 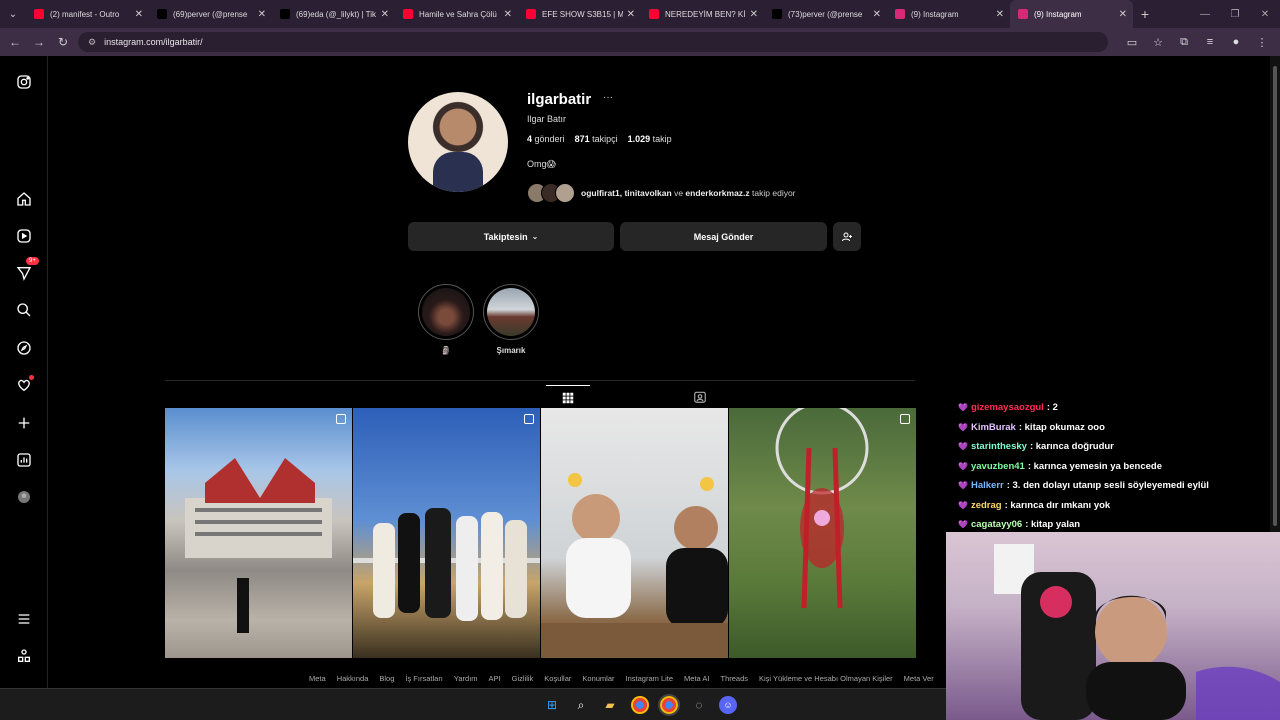 I want to click on browser-tab: EFE SHOW S3B15 | M ✕, so click(x=579, y=14).